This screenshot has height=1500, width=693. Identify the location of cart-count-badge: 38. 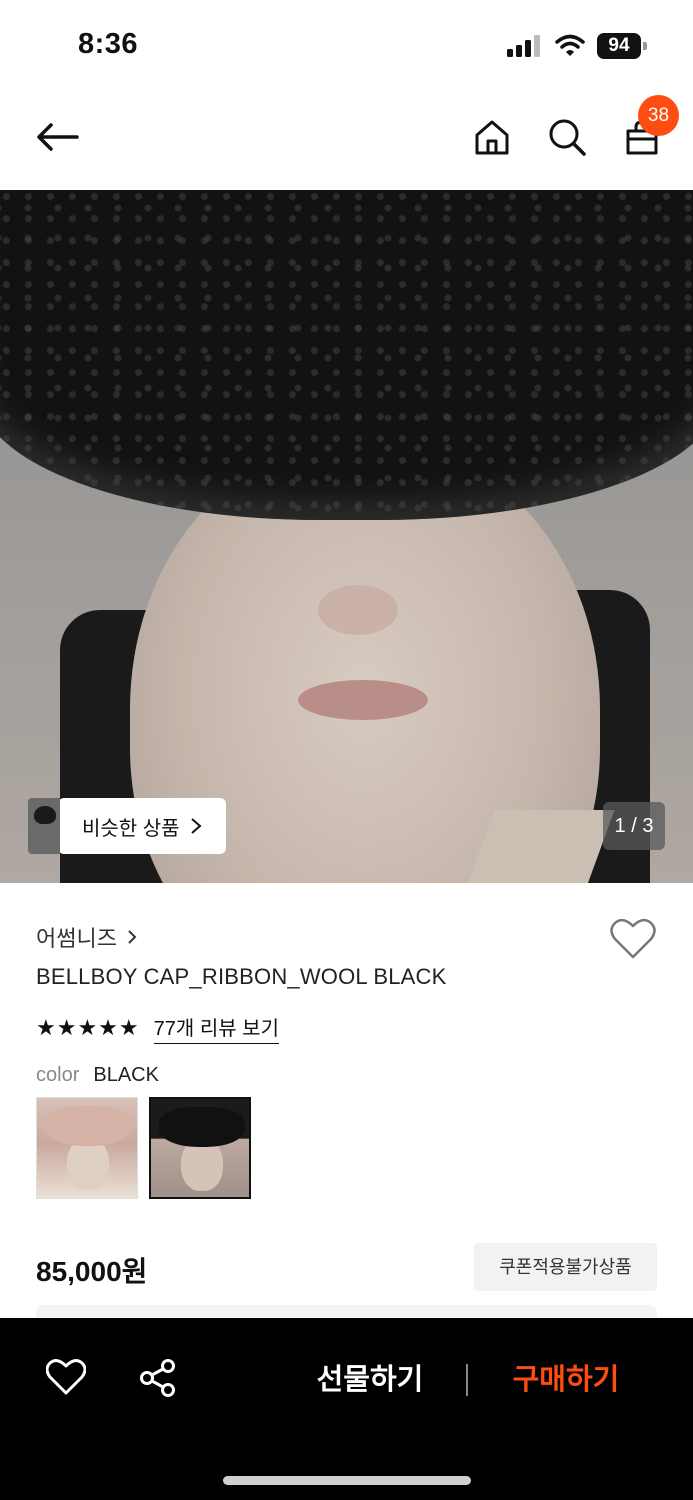
(658, 115).